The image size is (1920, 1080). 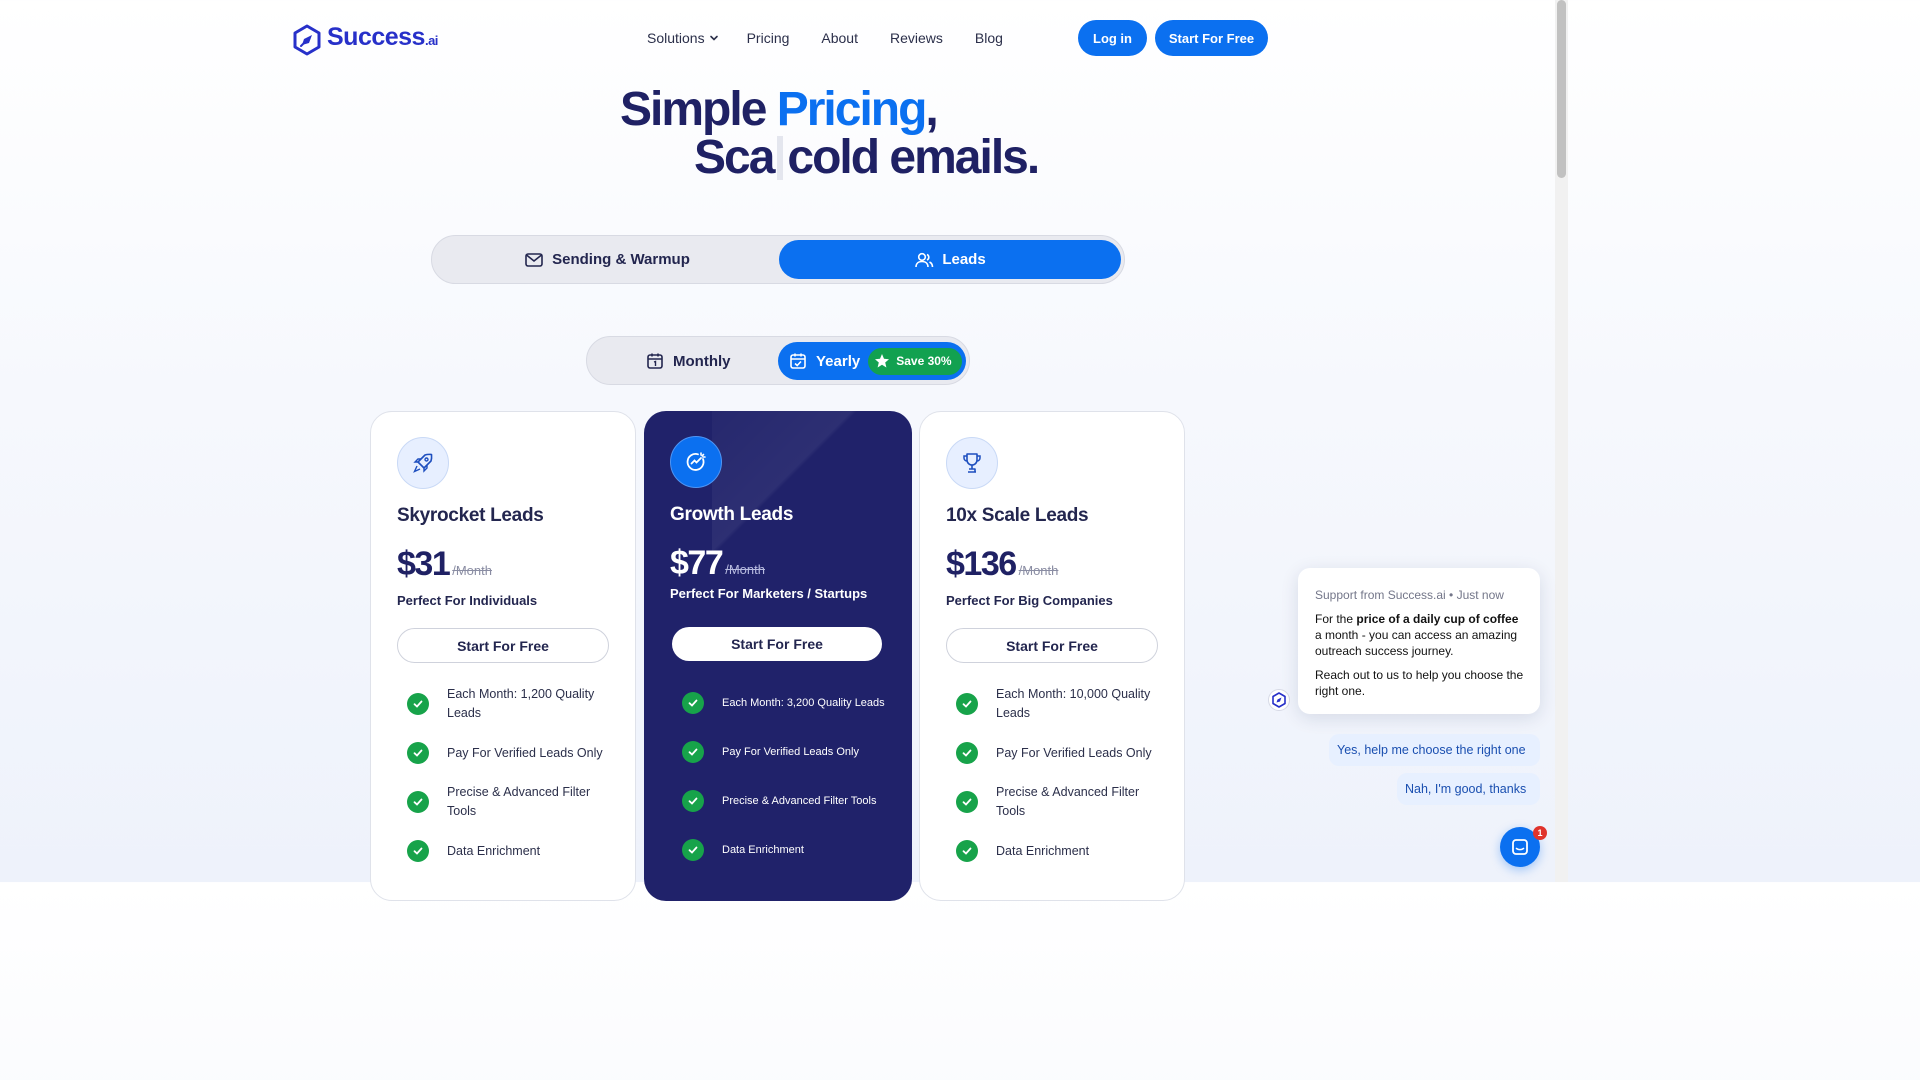 I want to click on tab-sending-warmup: Sending & Warmup, so click(x=607, y=259).